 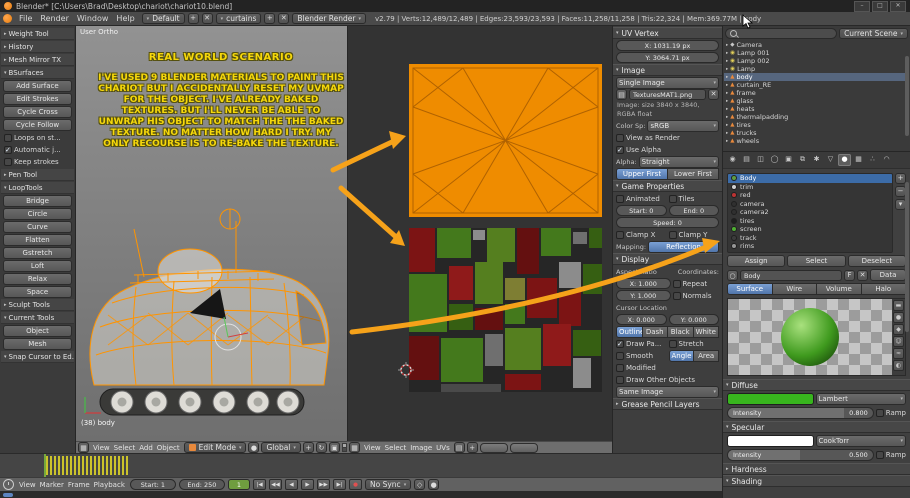 I want to click on tool-button: Circle, so click(x=37, y=214).